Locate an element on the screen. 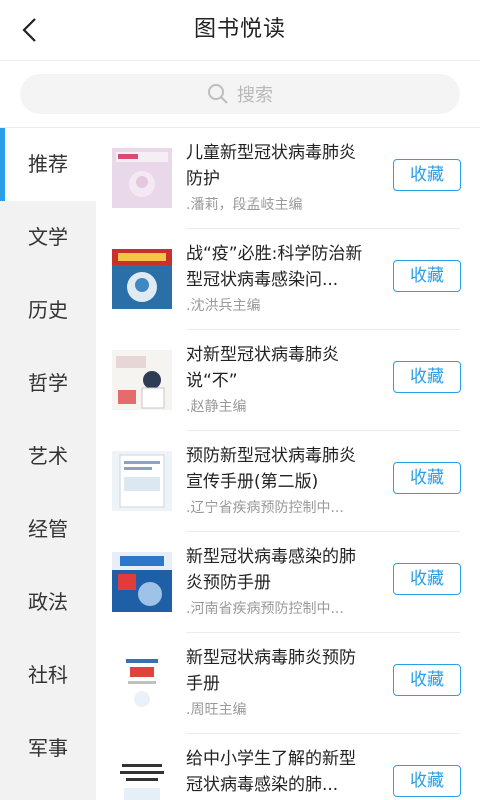 The image size is (480, 800). list-item: 儿童新型冠状病毒肺炎防护 .潘莉，段孟岐主编 收藏 is located at coordinates (288, 178).